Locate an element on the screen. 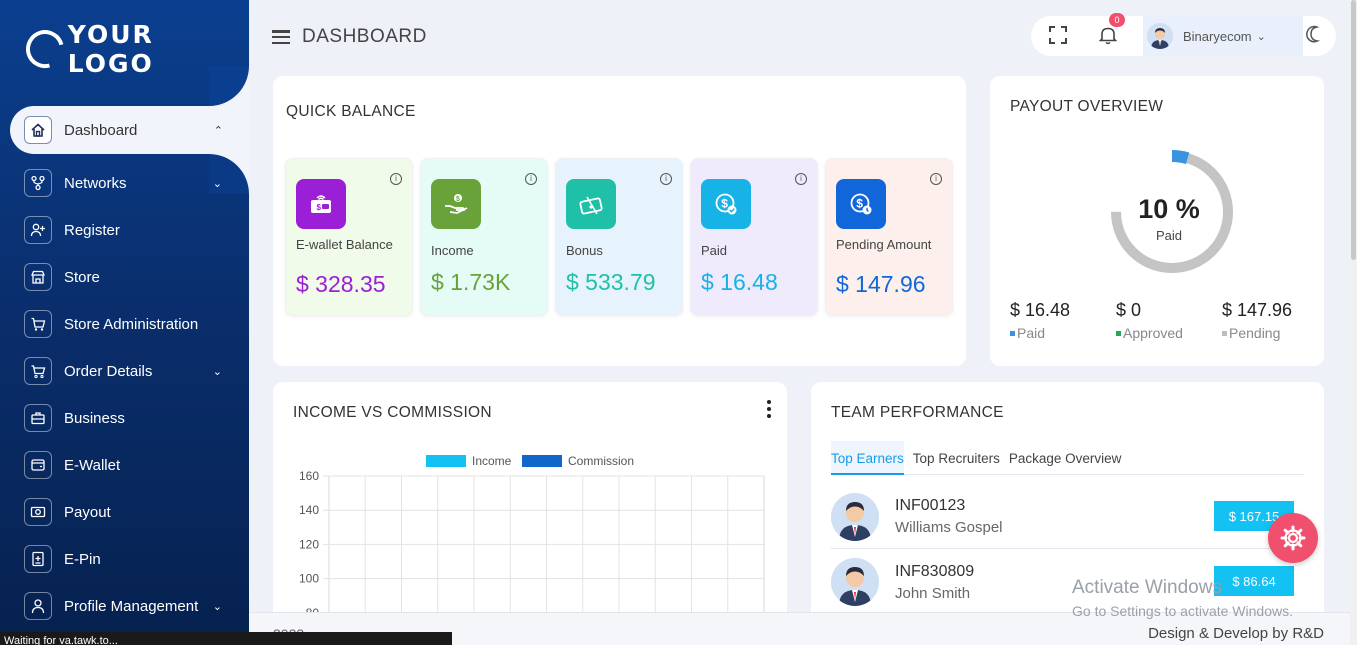 The height and width of the screenshot is (645, 1357). payout-stat-approved: $ 0 Approved is located at coordinates (1149, 320).